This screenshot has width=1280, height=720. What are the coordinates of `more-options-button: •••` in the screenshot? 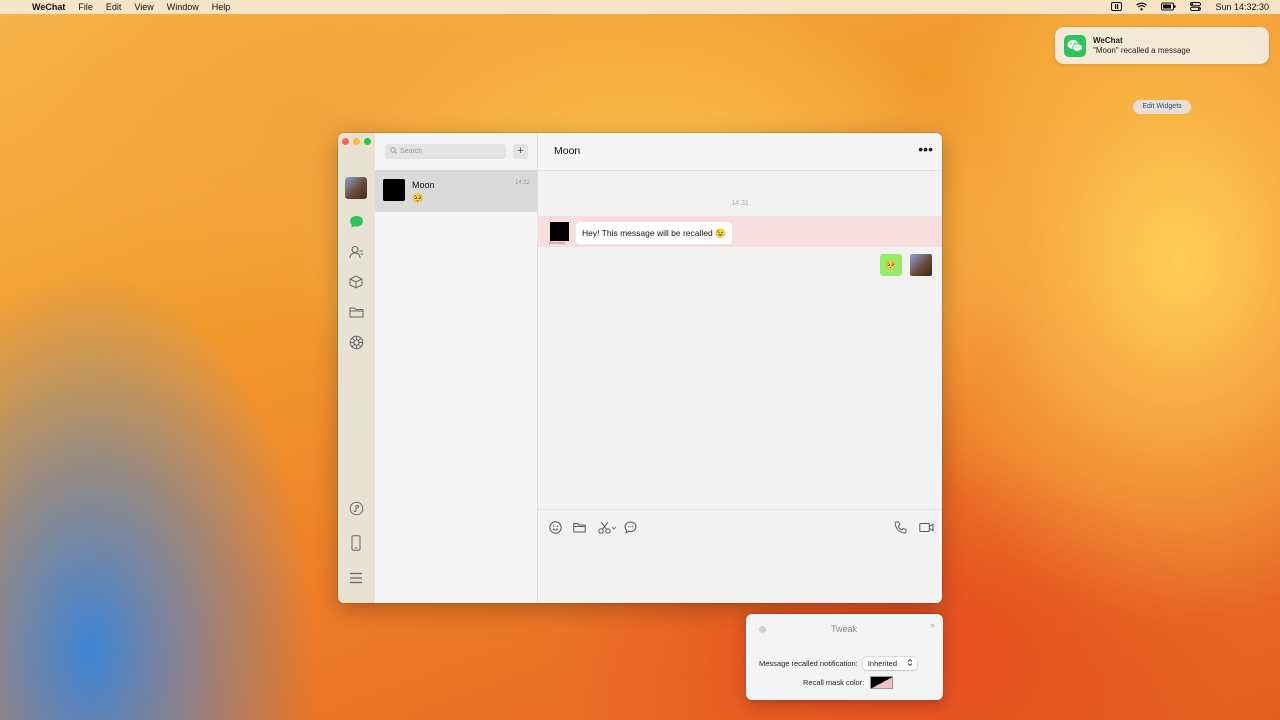 It's located at (925, 149).